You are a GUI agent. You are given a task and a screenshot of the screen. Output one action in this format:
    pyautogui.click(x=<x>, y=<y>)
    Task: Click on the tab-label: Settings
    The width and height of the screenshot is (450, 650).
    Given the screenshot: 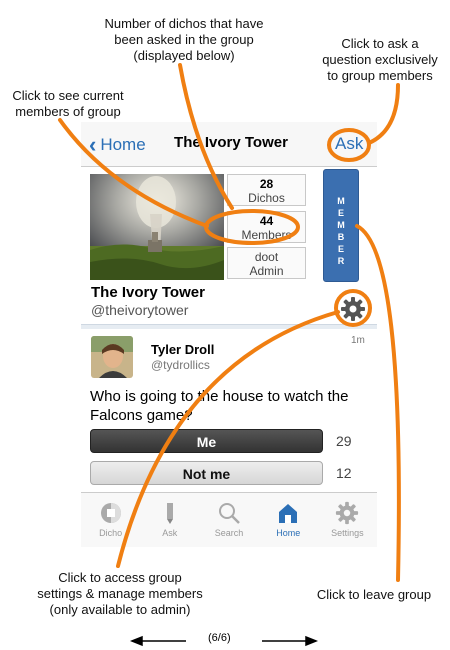 What is the action you would take?
    pyautogui.click(x=347, y=533)
    